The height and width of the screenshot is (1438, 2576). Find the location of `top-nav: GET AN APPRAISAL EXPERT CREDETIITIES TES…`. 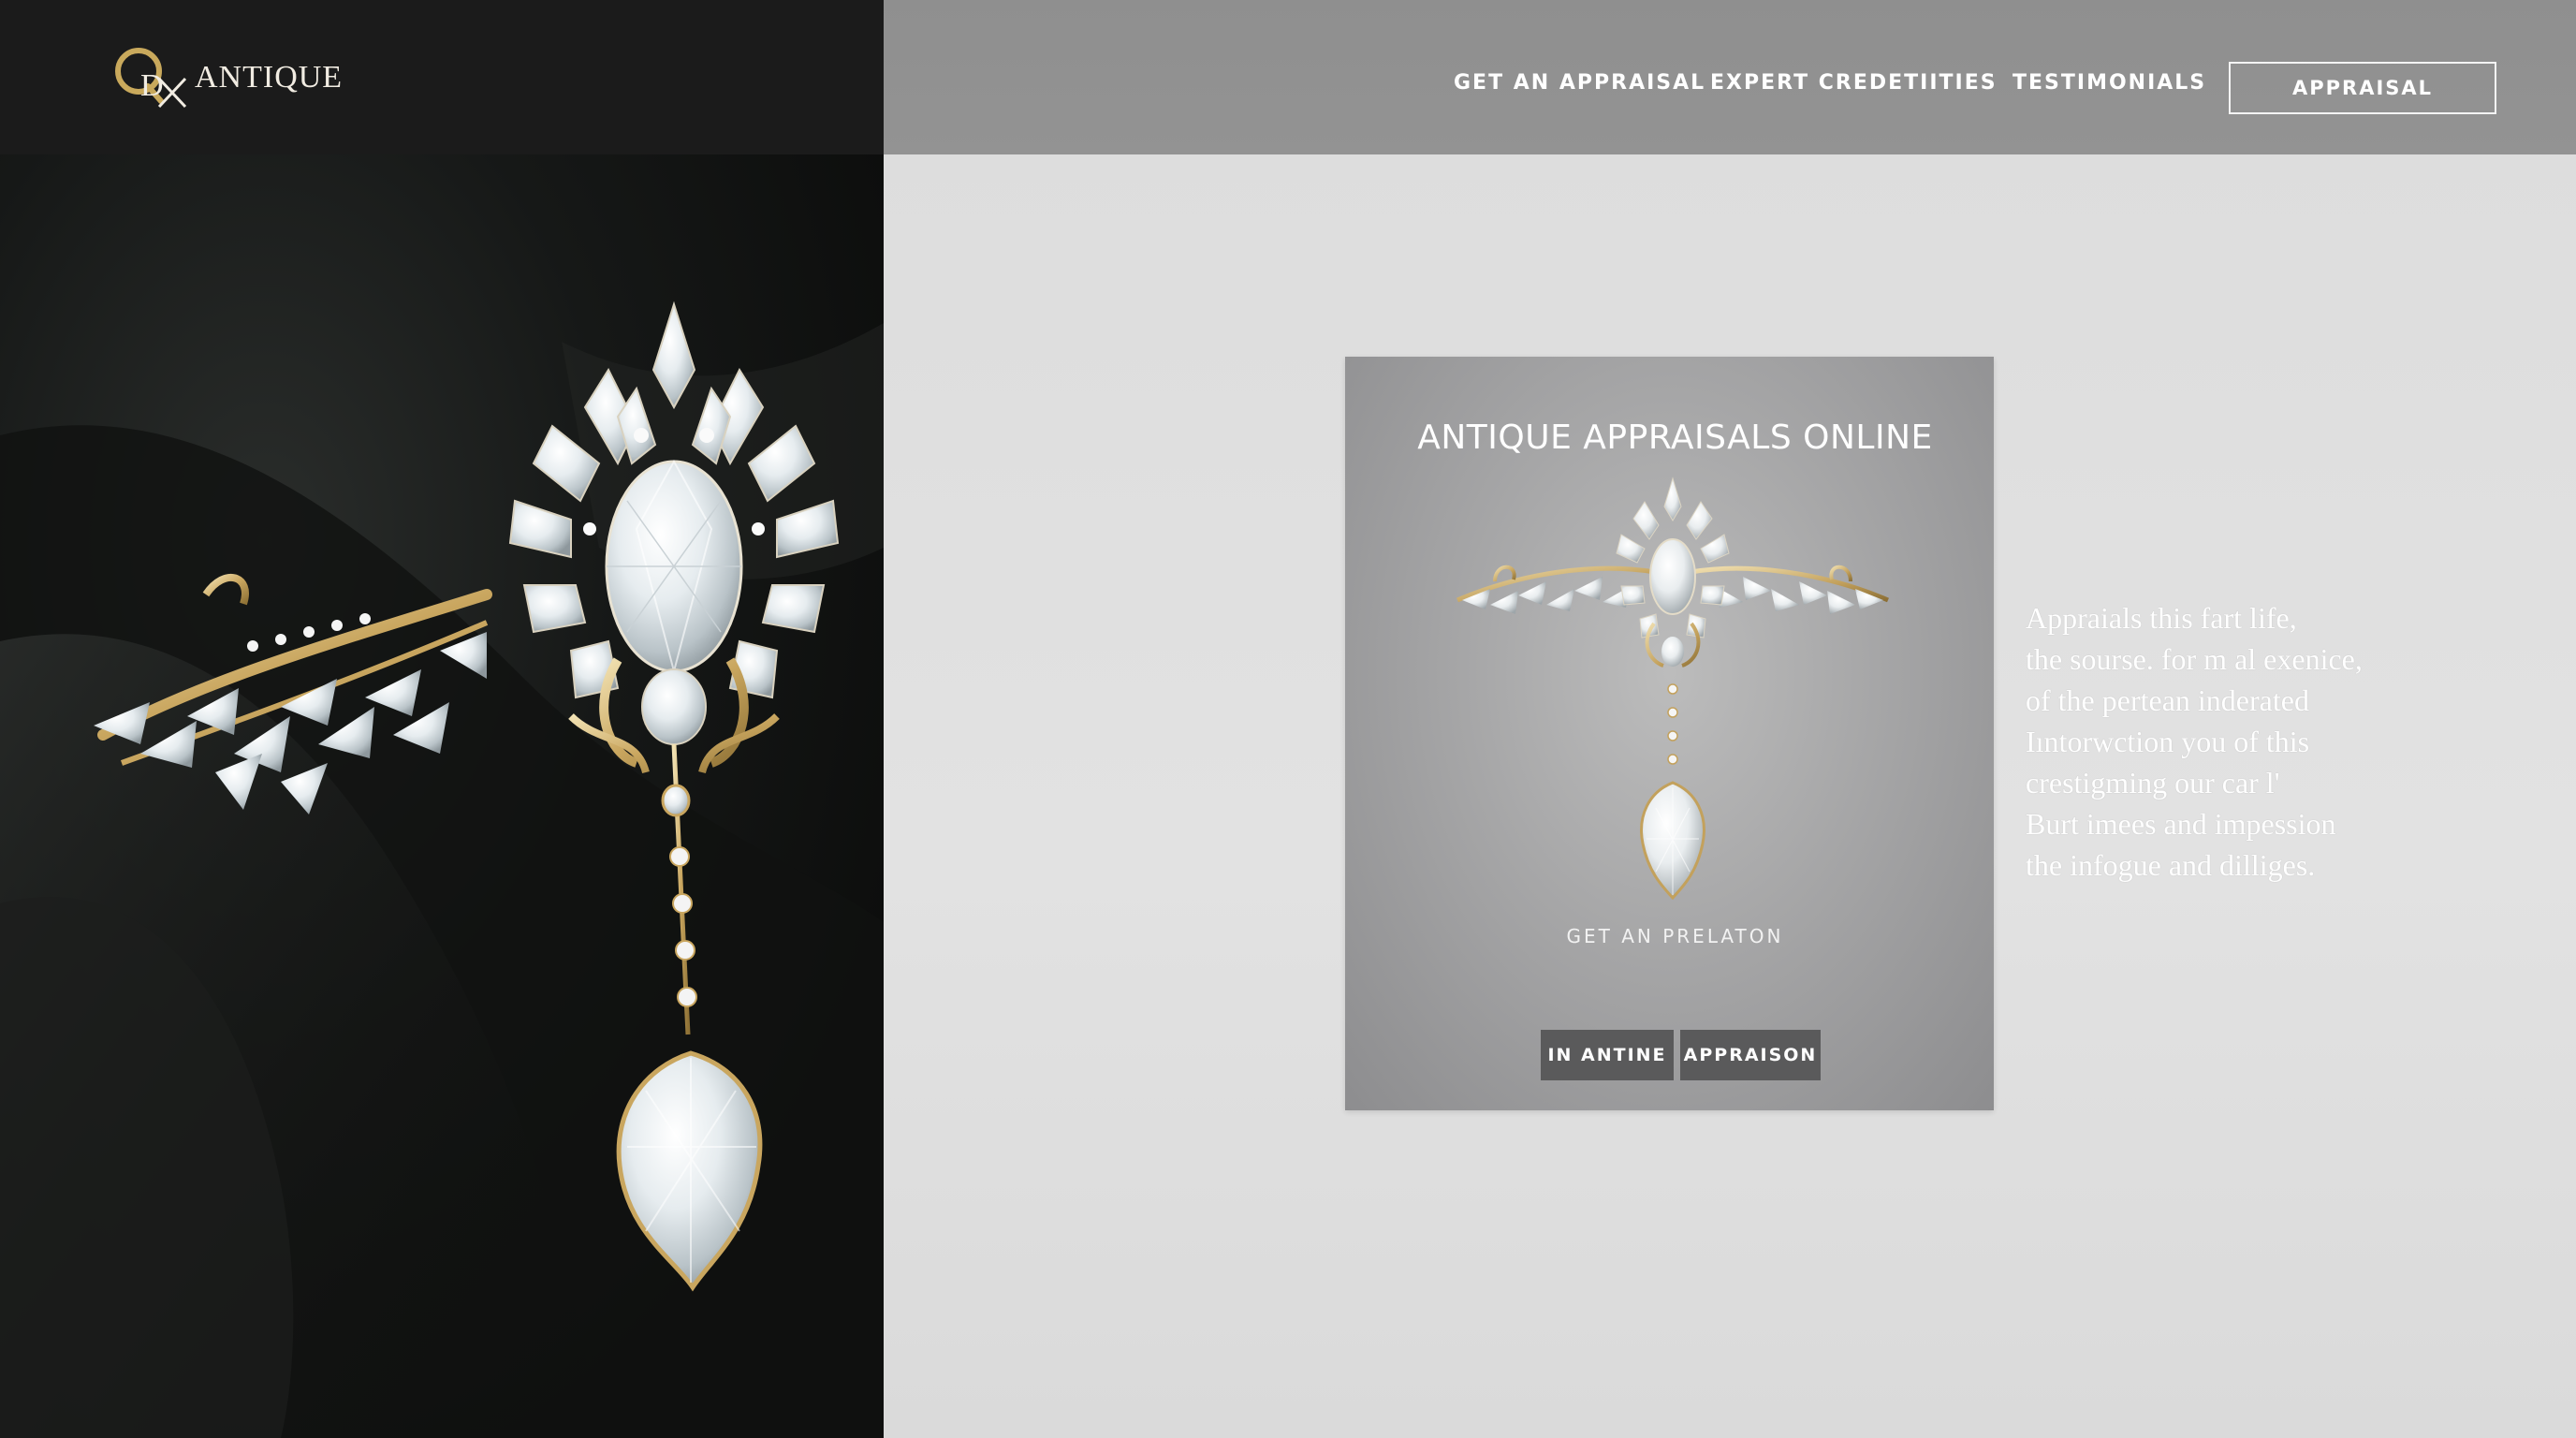

top-nav: GET AN APPRAISAL EXPERT CREDETIITIES TES… is located at coordinates (1730, 77).